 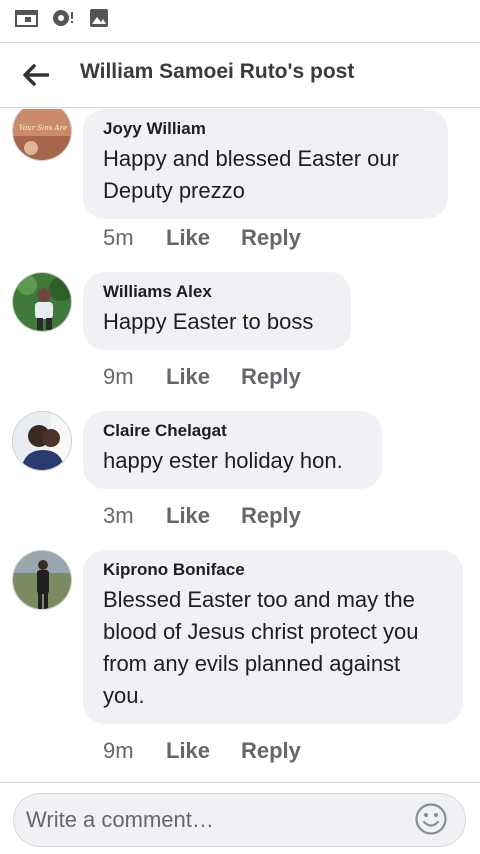 I want to click on comment-author: Williams Alex, so click(x=217, y=292).